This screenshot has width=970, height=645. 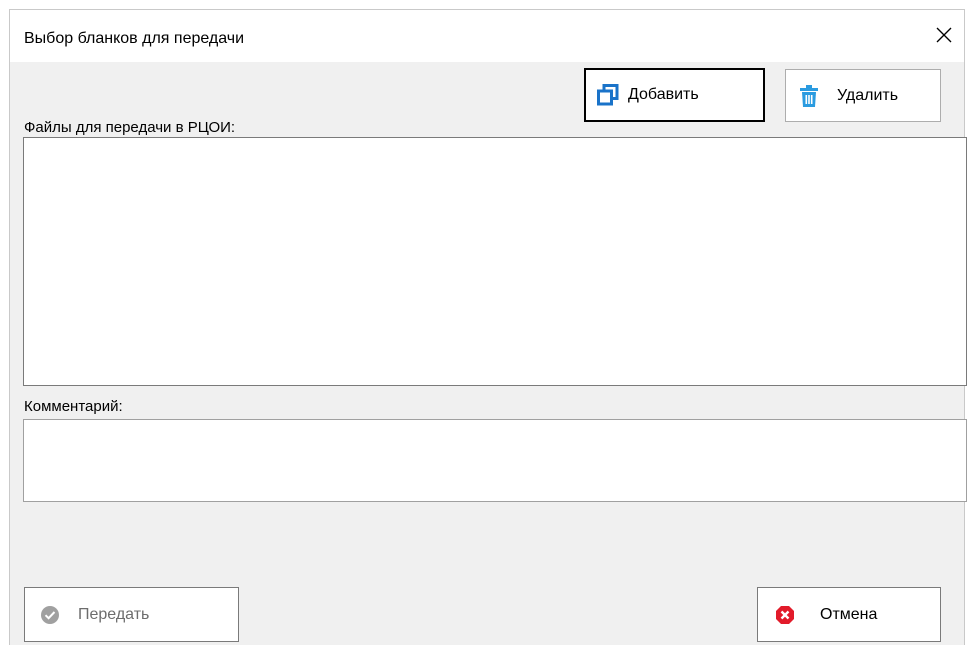 What do you see at coordinates (868, 95) in the screenshot?
I see `delete-button-label: Удалить` at bounding box center [868, 95].